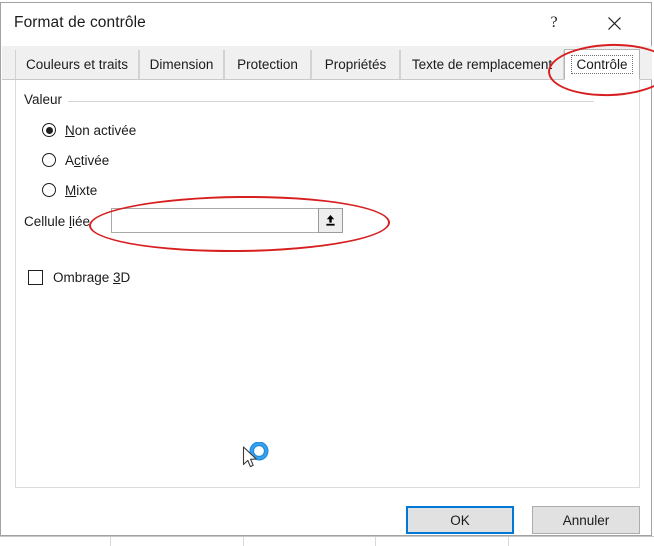 This screenshot has height=546, width=654. I want to click on radio-option-mixte: Mixte, so click(69, 190).